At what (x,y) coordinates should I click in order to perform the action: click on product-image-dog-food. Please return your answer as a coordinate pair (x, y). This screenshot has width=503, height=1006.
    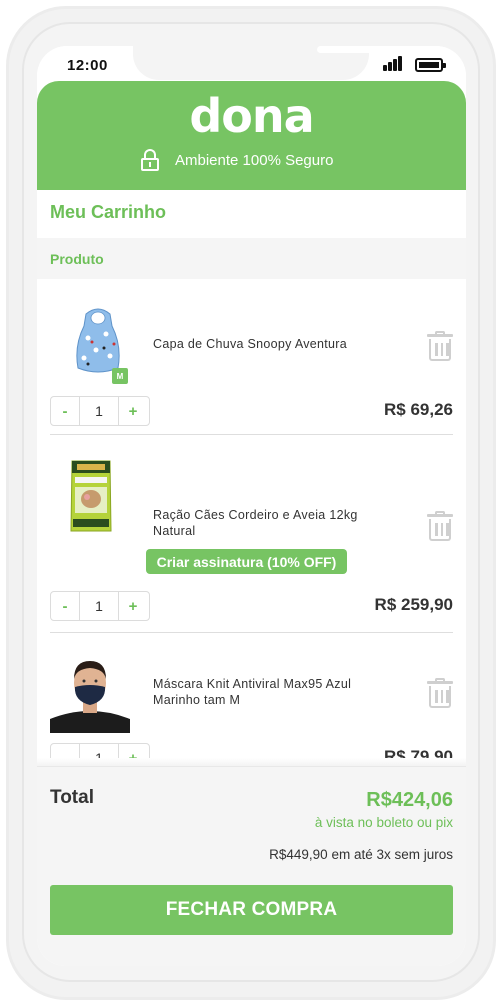
    Looking at the image, I should click on (91, 496).